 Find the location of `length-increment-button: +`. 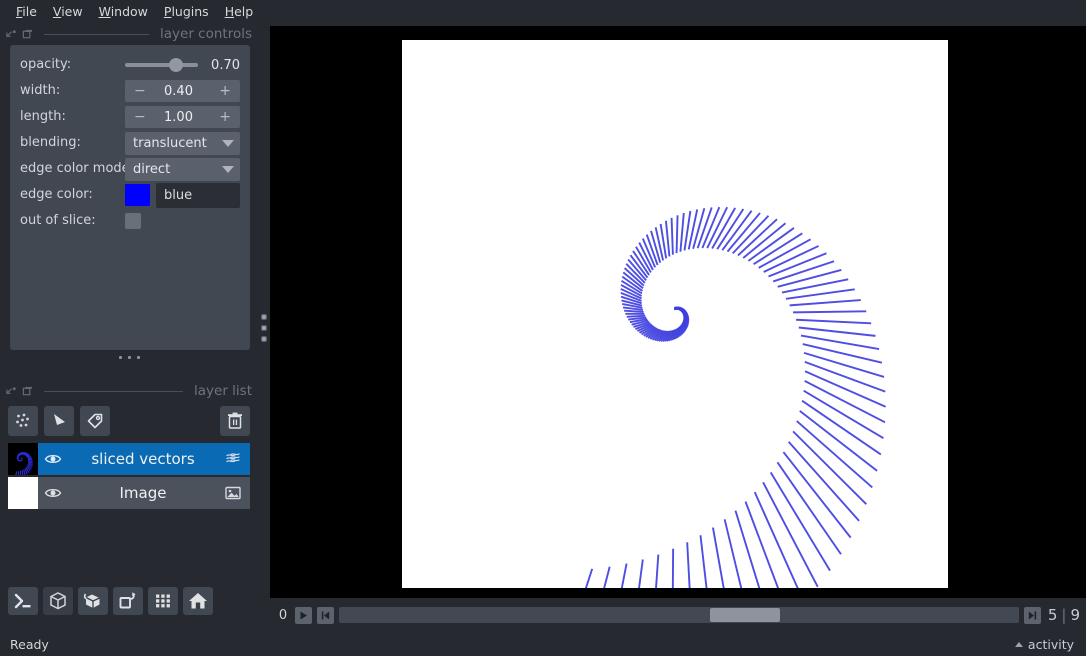

length-increment-button: + is located at coordinates (225, 117).